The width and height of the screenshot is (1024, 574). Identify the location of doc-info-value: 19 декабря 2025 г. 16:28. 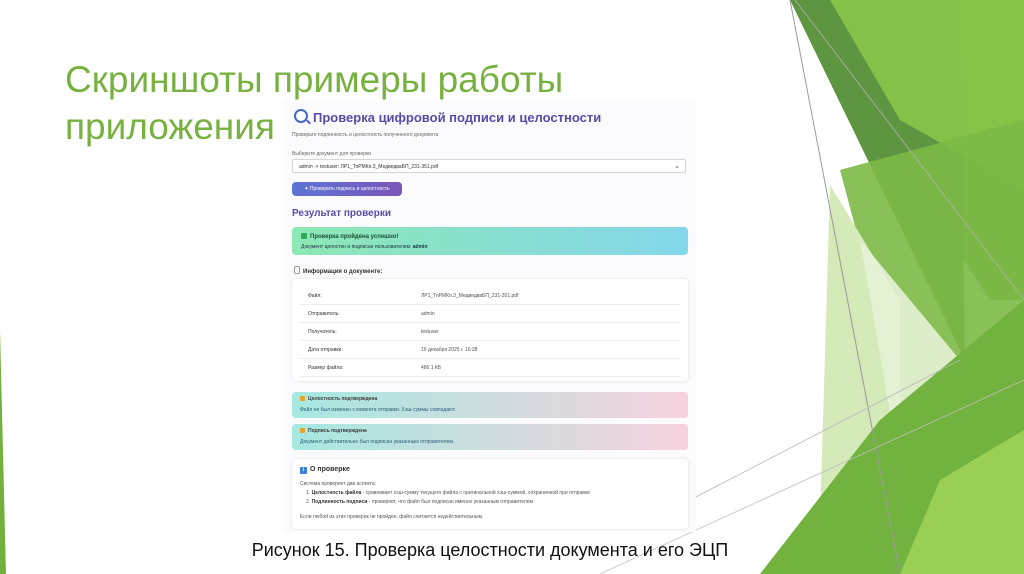
(546, 349).